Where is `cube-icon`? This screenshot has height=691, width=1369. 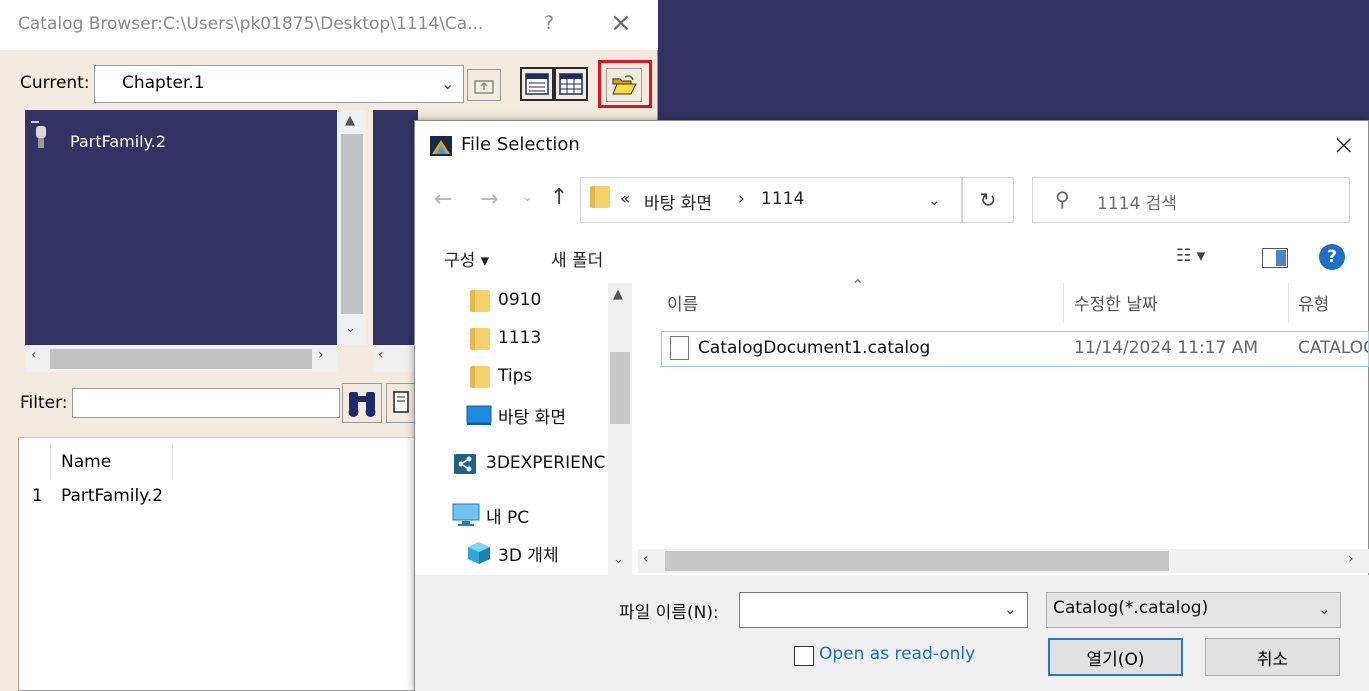 cube-icon is located at coordinates (479, 555).